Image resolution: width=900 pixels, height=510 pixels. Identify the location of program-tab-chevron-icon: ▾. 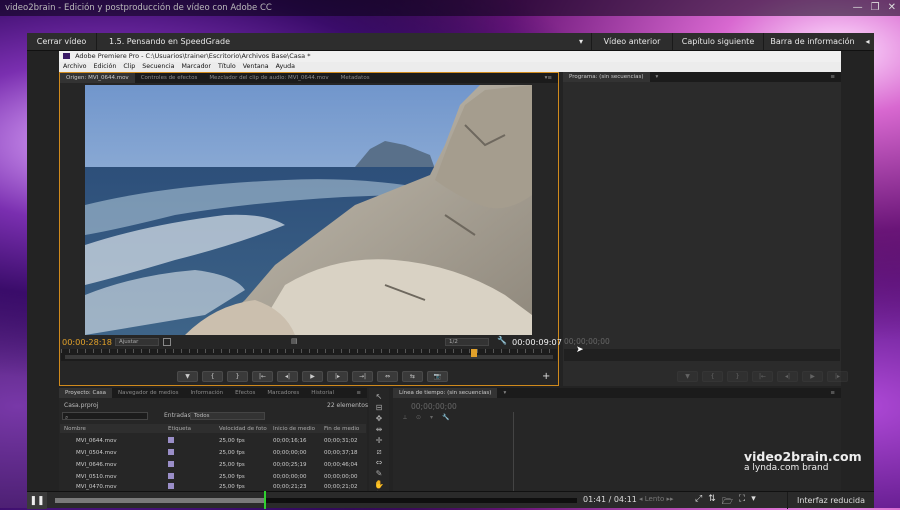
(657, 77).